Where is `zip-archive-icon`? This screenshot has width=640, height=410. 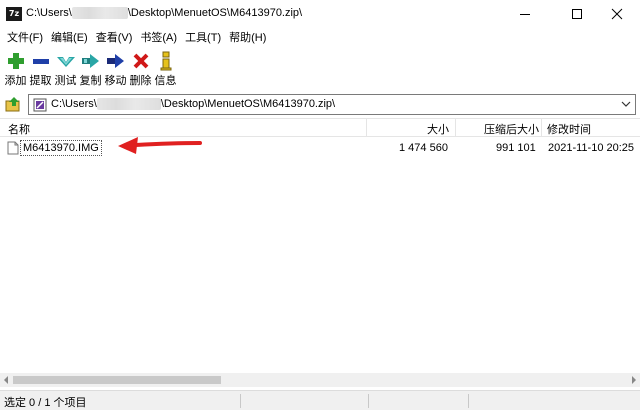 zip-archive-icon is located at coordinates (40, 105).